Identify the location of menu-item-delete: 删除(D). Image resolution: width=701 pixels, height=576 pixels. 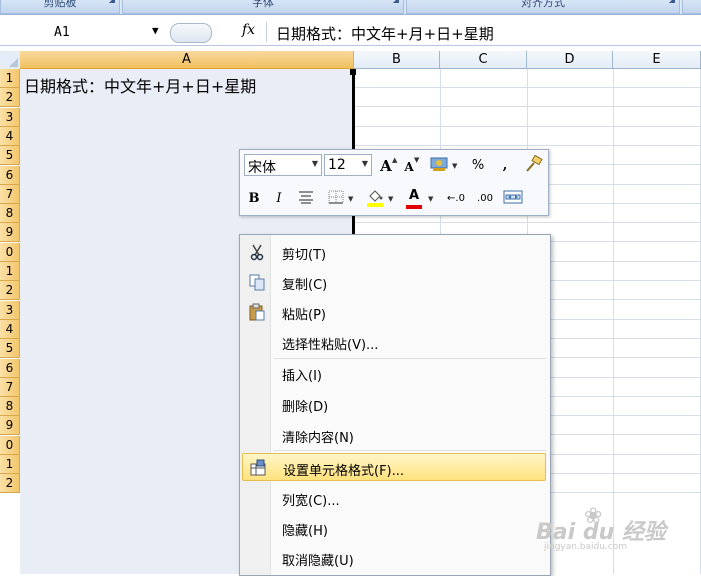
(394, 404).